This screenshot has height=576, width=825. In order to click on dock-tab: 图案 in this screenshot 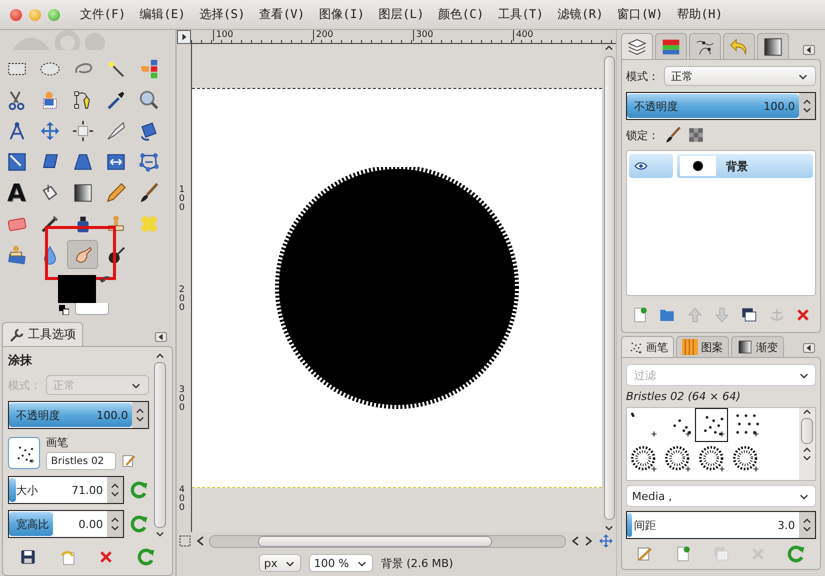, I will do `click(702, 346)`.